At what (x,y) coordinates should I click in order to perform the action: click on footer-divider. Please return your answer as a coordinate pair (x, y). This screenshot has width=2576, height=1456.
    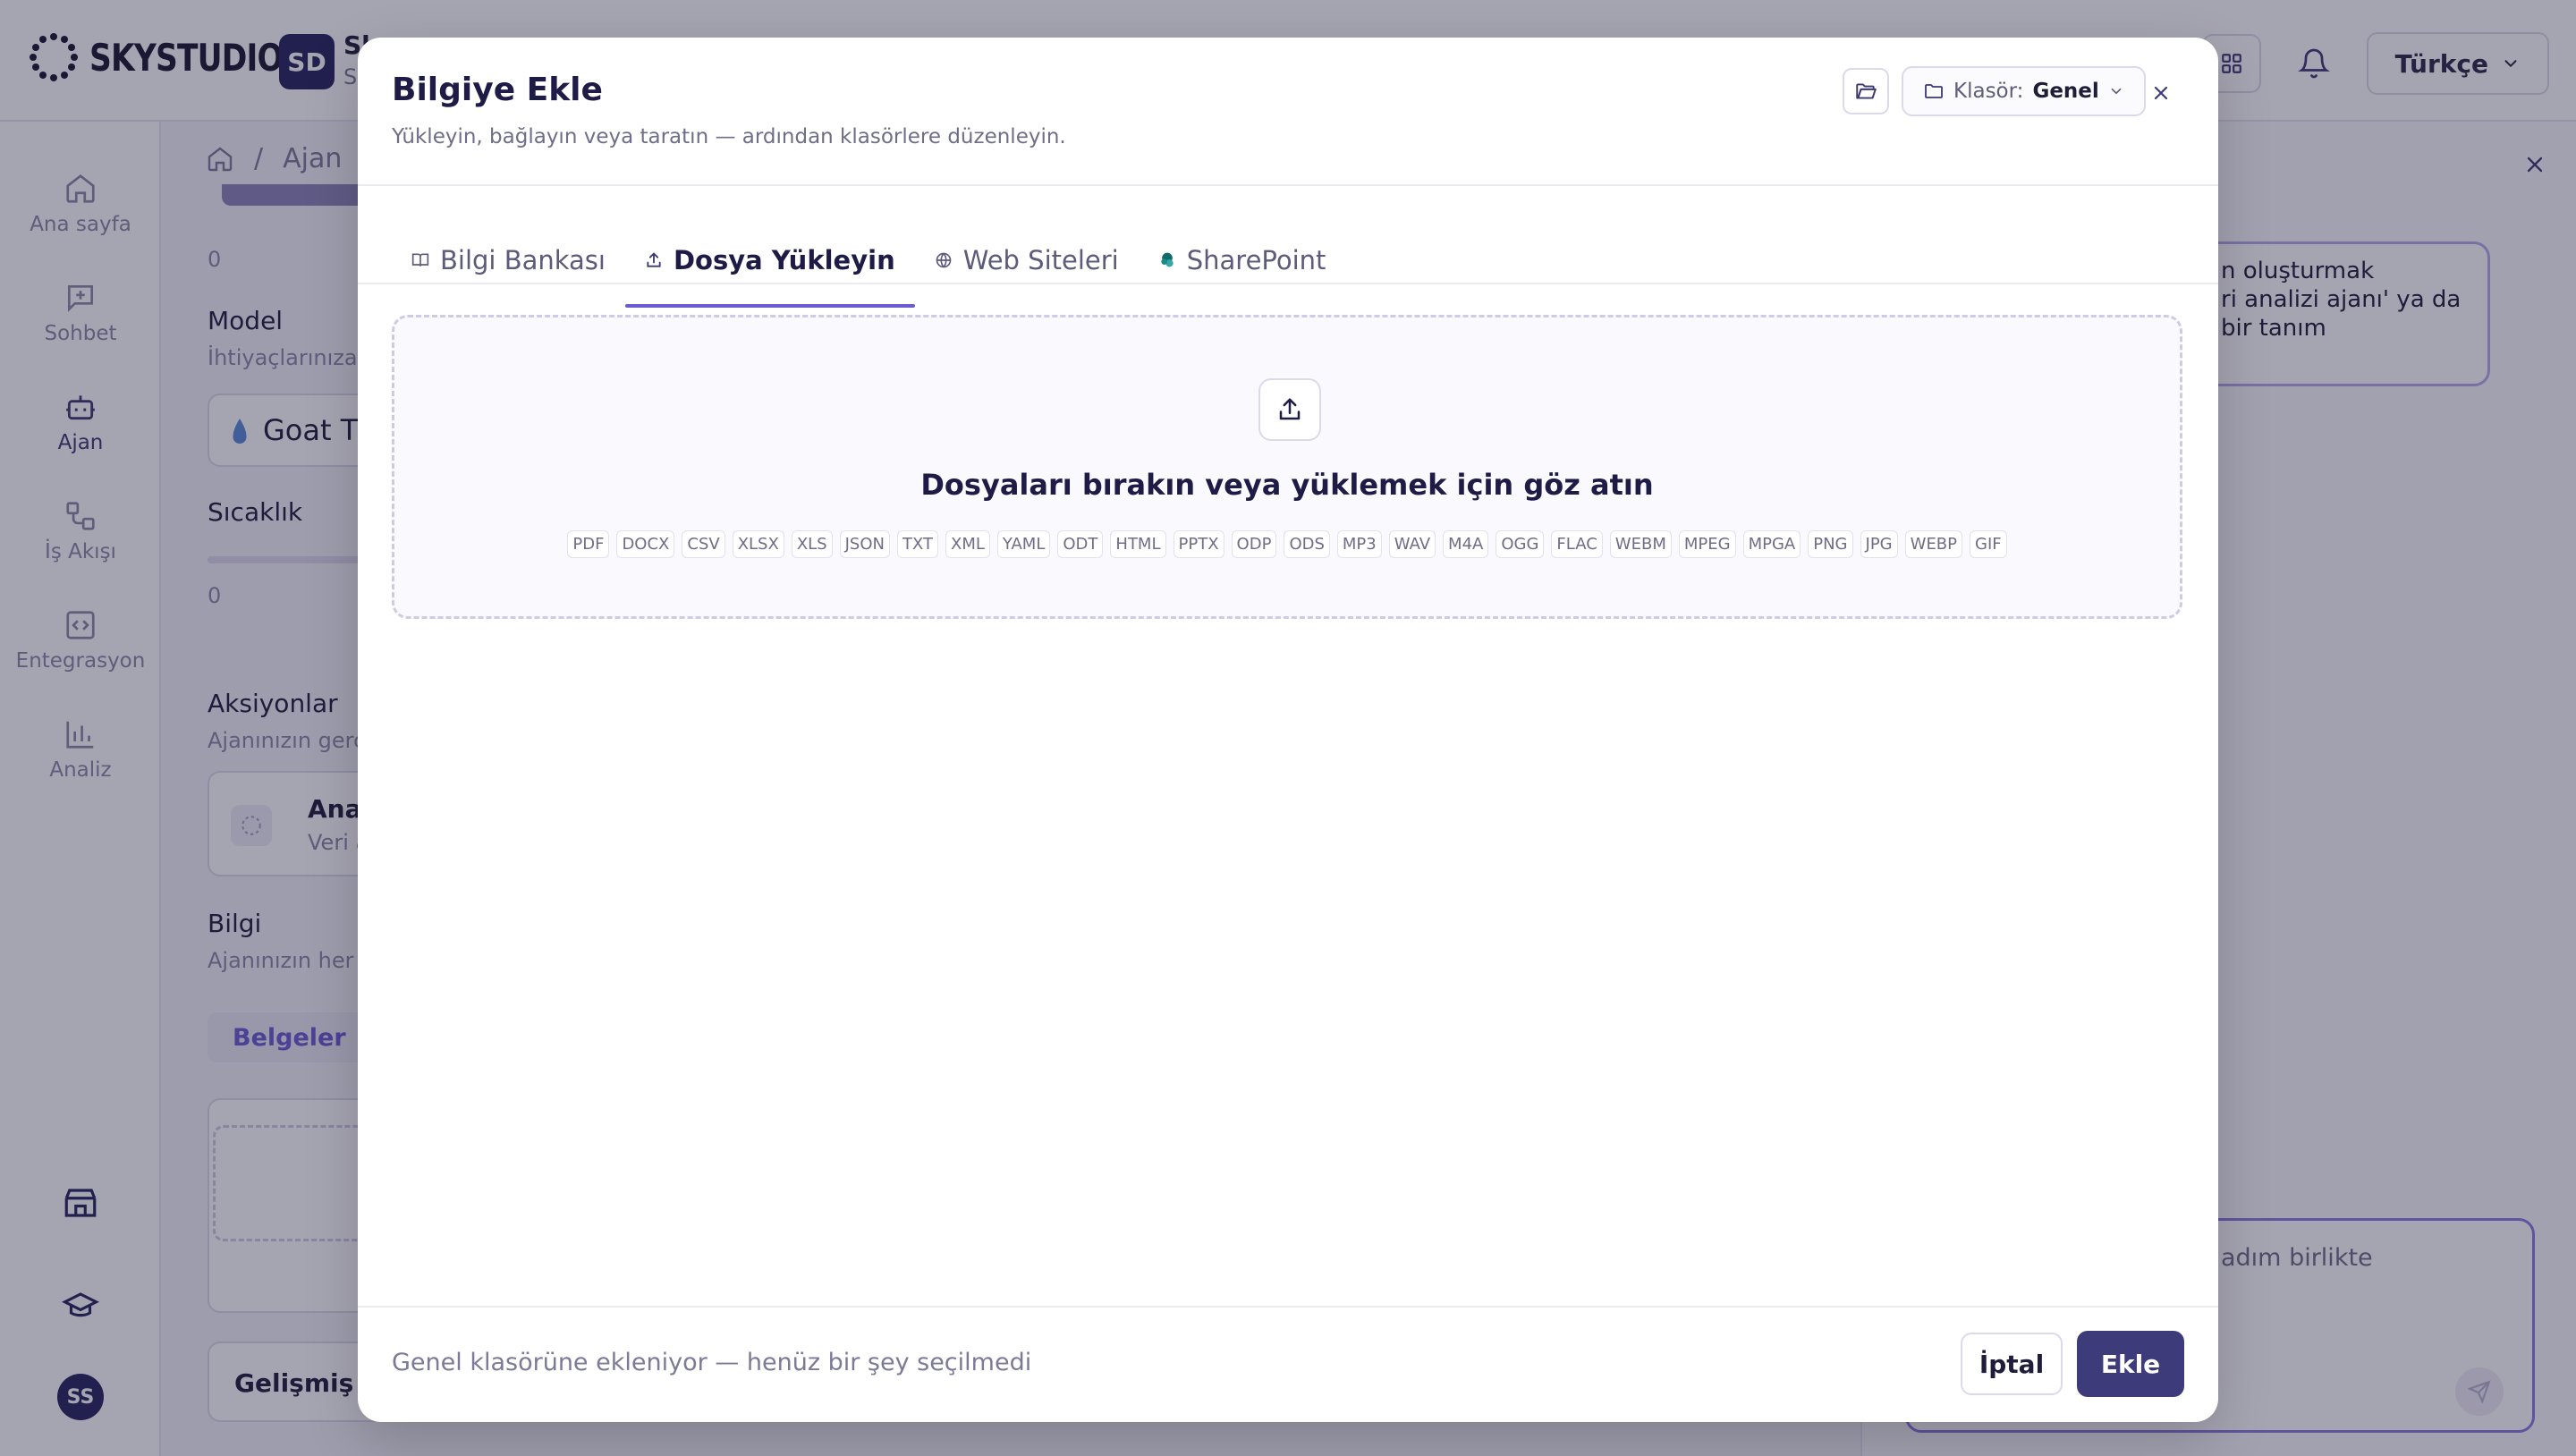
    Looking at the image, I should click on (1288, 1307).